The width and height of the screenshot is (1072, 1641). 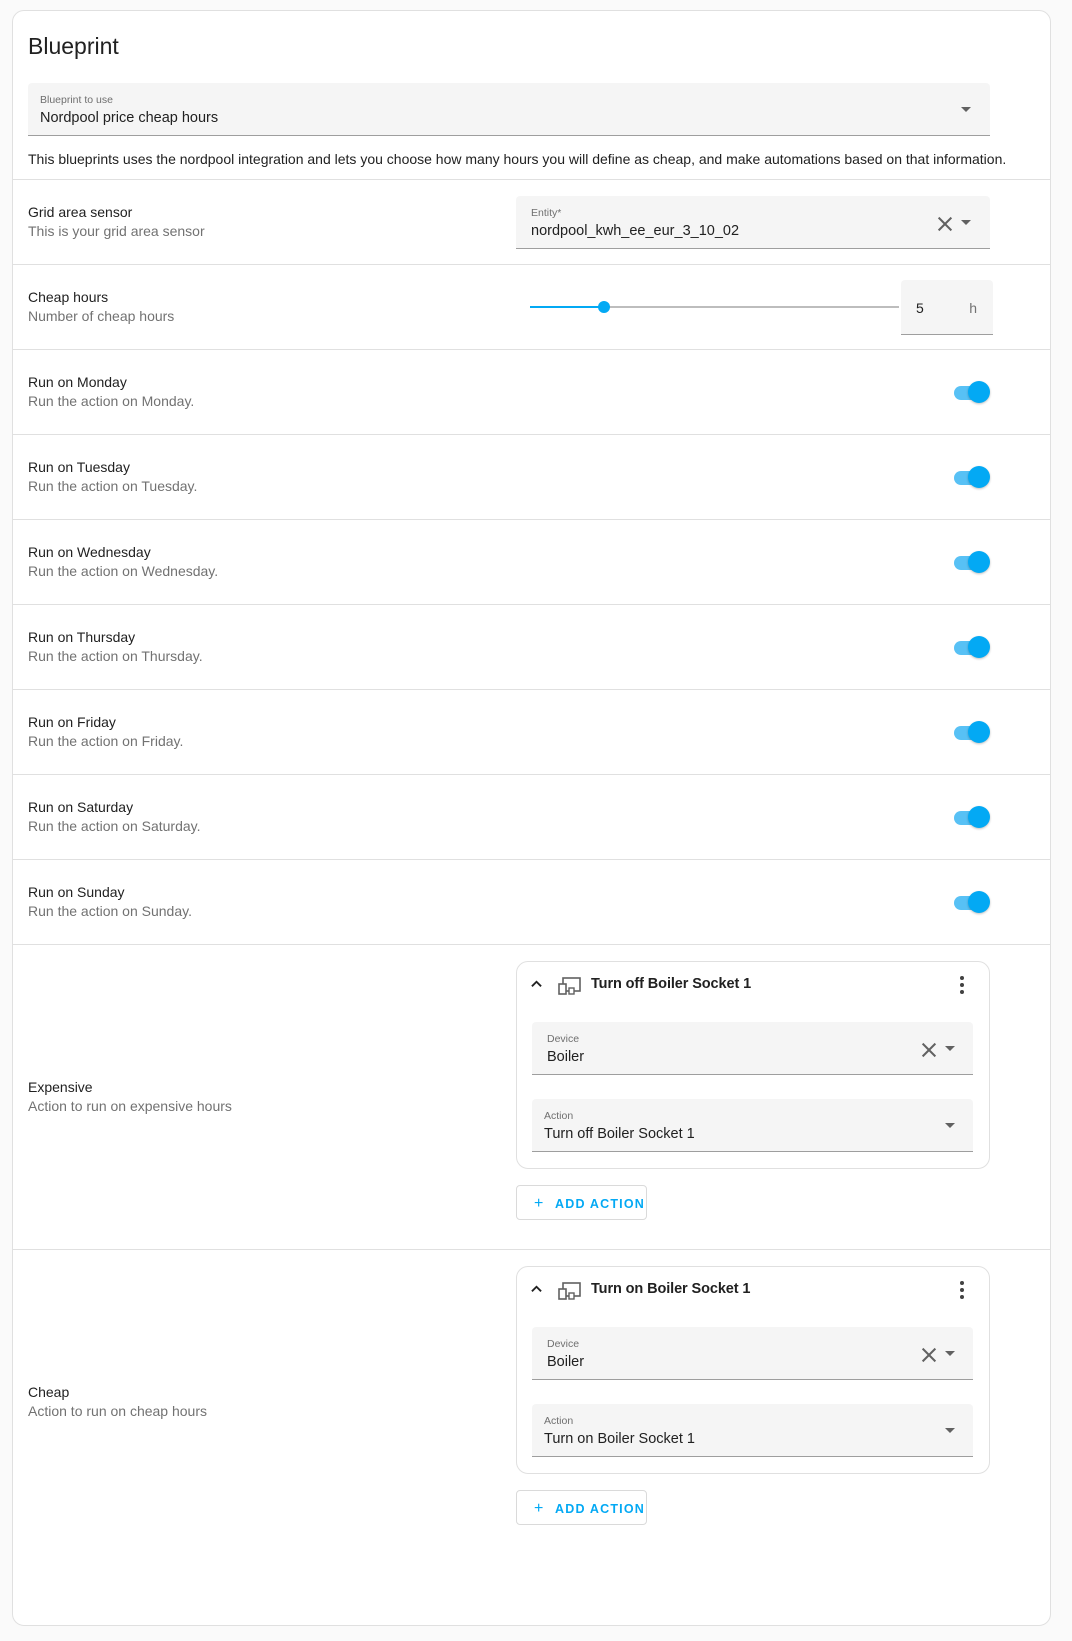 What do you see at coordinates (79, 467) in the screenshot?
I see `row-title: Run on Tuesday` at bounding box center [79, 467].